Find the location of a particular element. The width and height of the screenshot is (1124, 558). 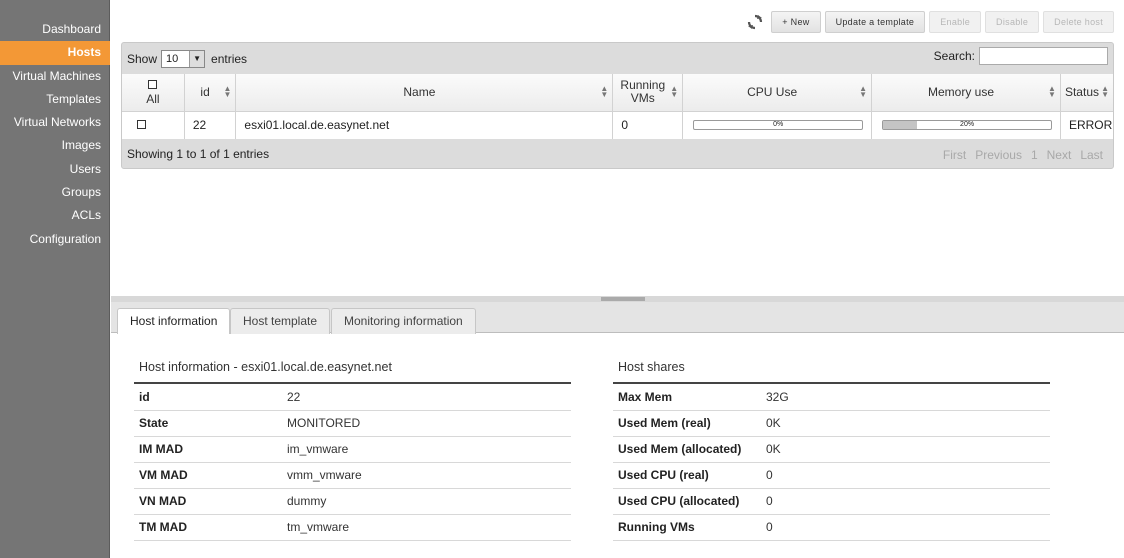

row-running-vms: 0 is located at coordinates (648, 125).